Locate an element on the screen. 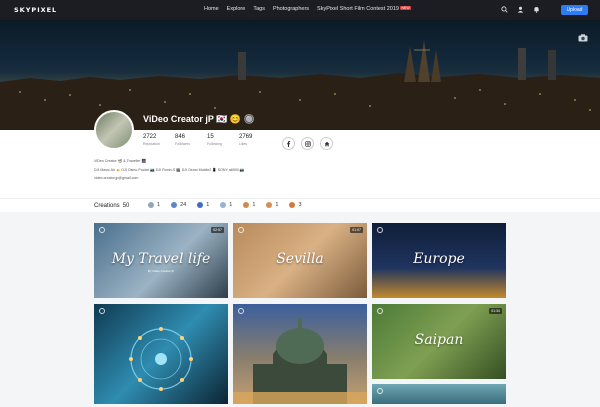 This screenshot has width=600, height=407. video-title-overlay: Sevilla is located at coordinates (300, 259).